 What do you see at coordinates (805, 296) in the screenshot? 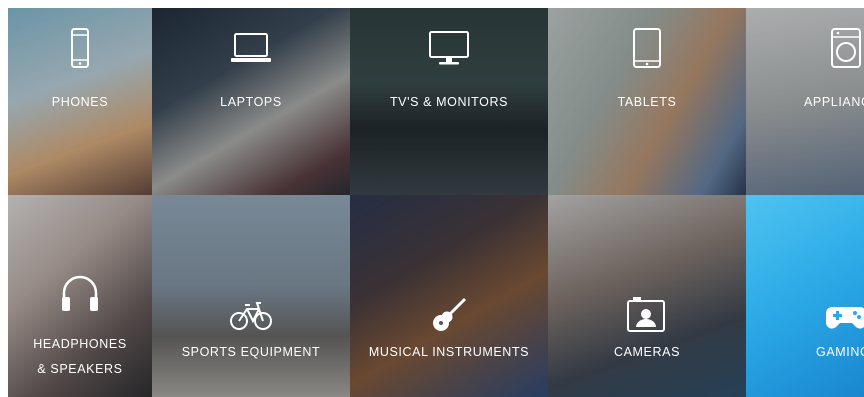
I see `category-tile-gaming: GAMING` at bounding box center [805, 296].